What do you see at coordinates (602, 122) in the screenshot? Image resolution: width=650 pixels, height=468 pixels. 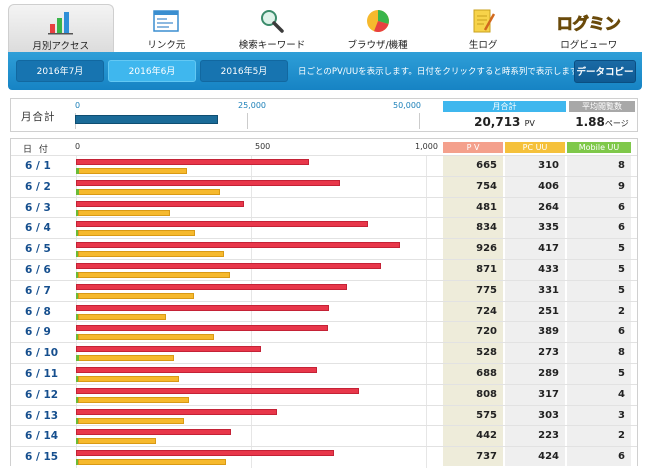 I see `summary-avg-value: 1.88ページ` at bounding box center [602, 122].